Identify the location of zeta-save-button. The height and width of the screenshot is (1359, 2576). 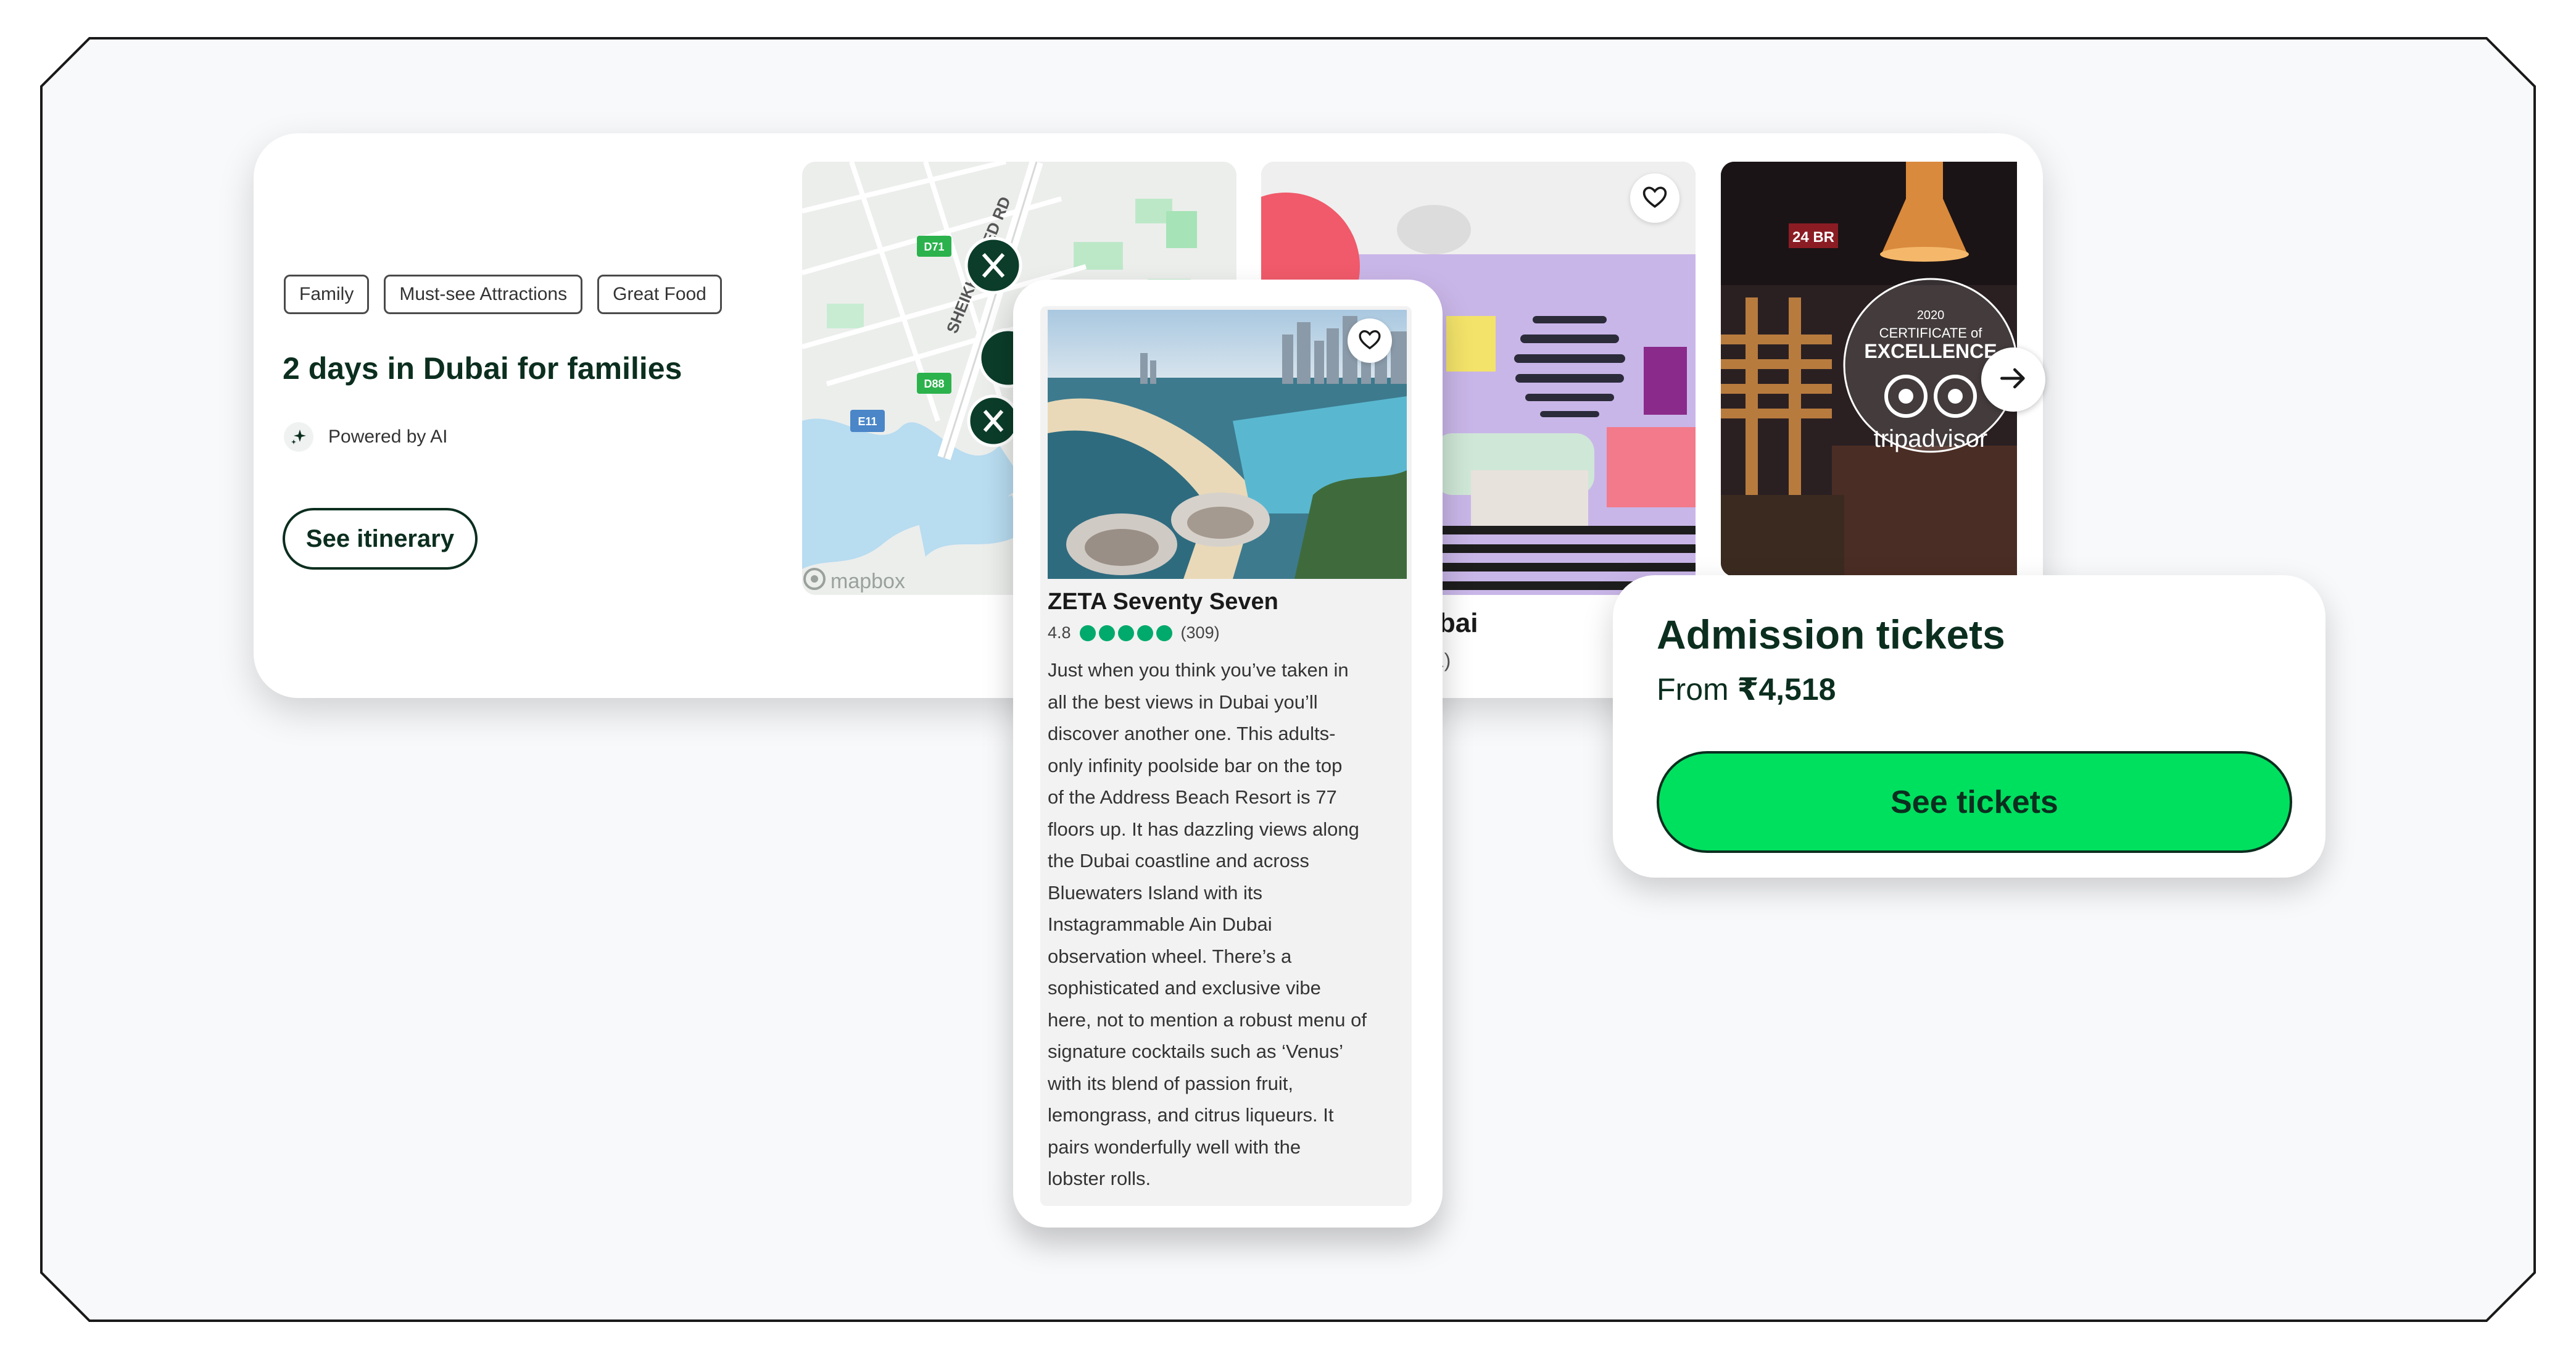
(1370, 340).